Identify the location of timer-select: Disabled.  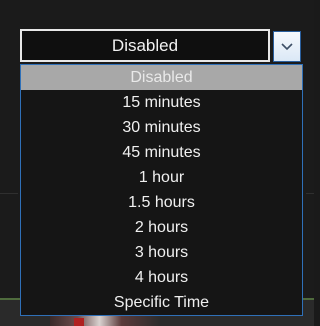
(145, 45).